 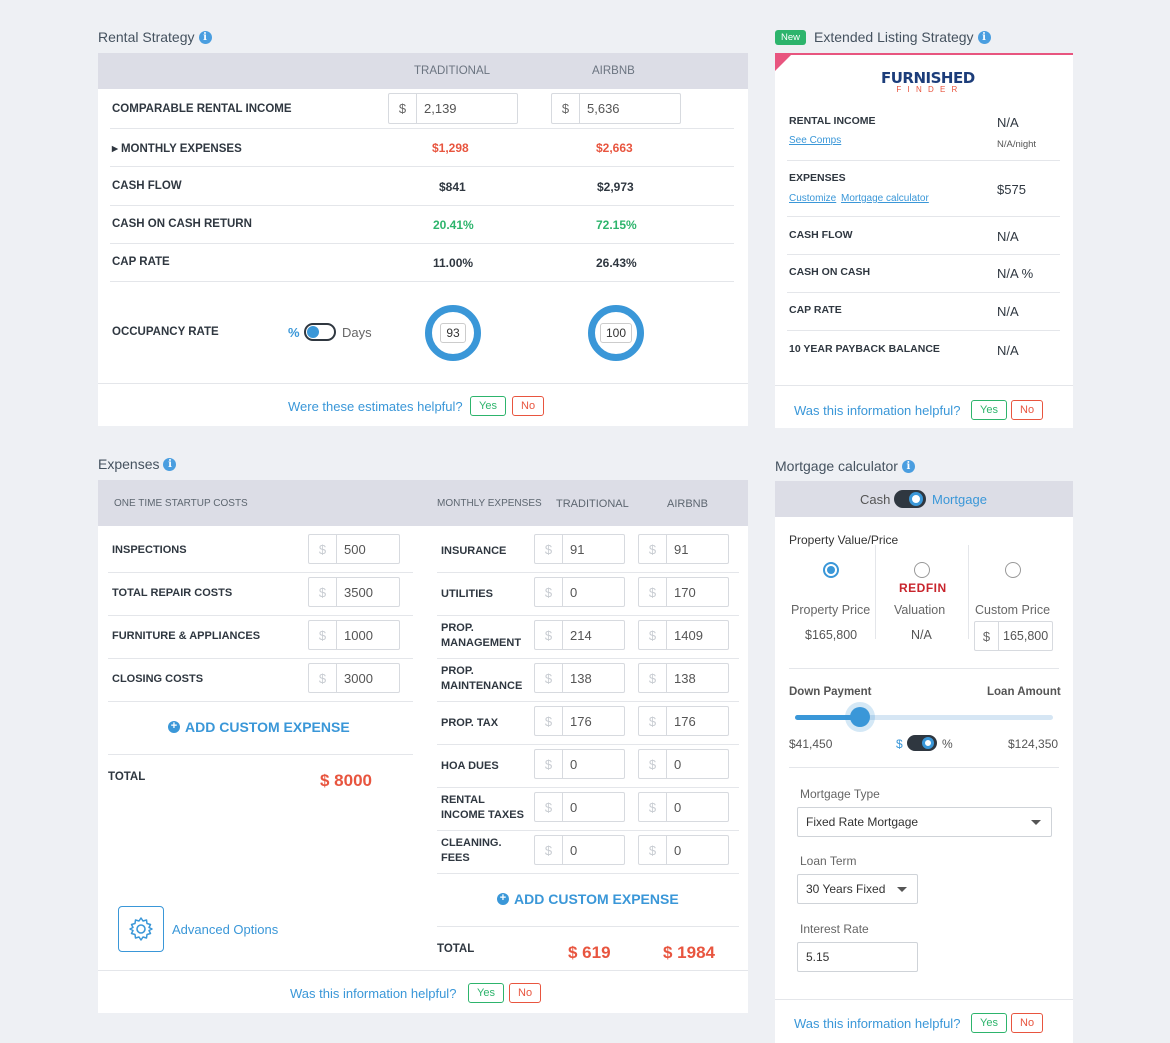 What do you see at coordinates (525, 993) in the screenshot?
I see `expenses-no-button: No` at bounding box center [525, 993].